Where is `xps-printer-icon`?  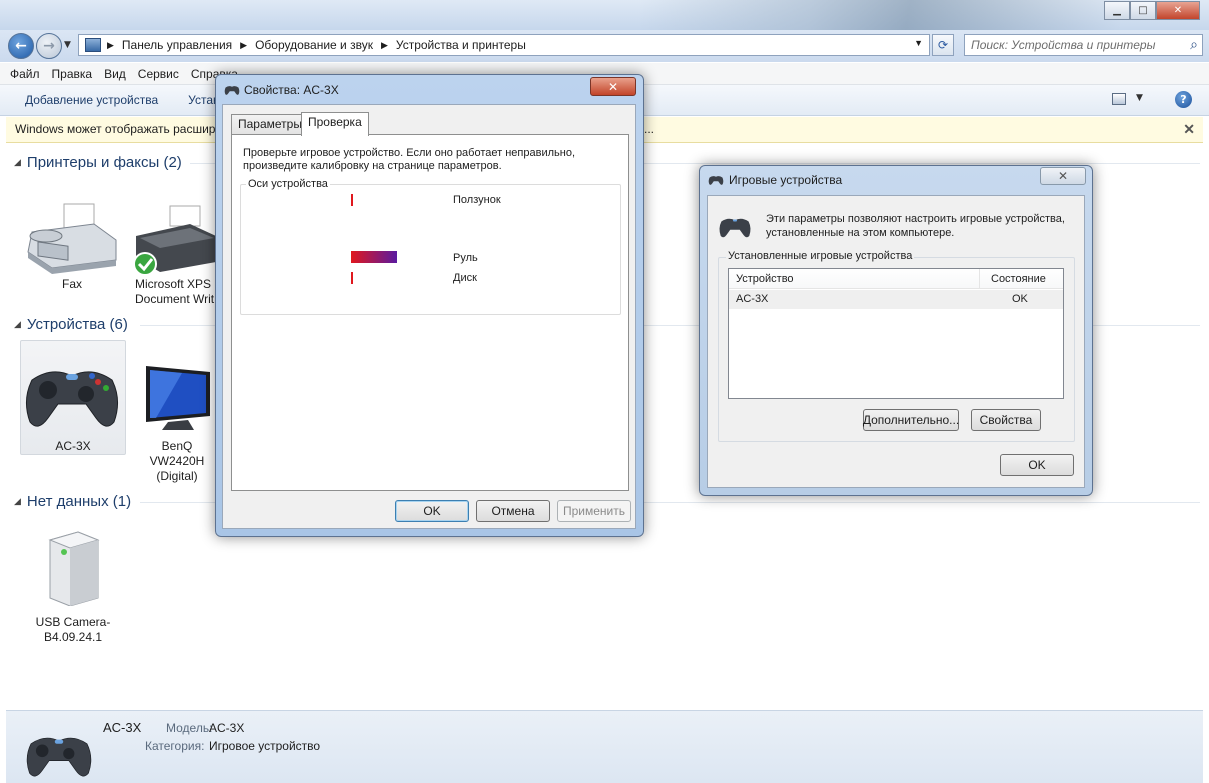 xps-printer-icon is located at coordinates (173, 239).